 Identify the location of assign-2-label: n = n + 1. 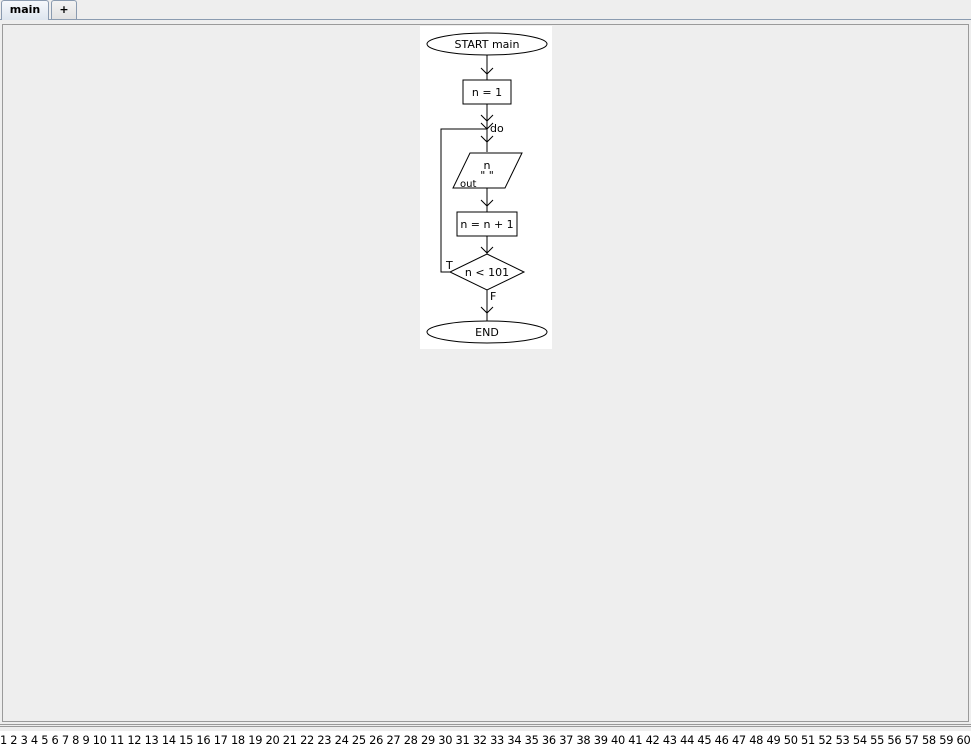
(486, 224).